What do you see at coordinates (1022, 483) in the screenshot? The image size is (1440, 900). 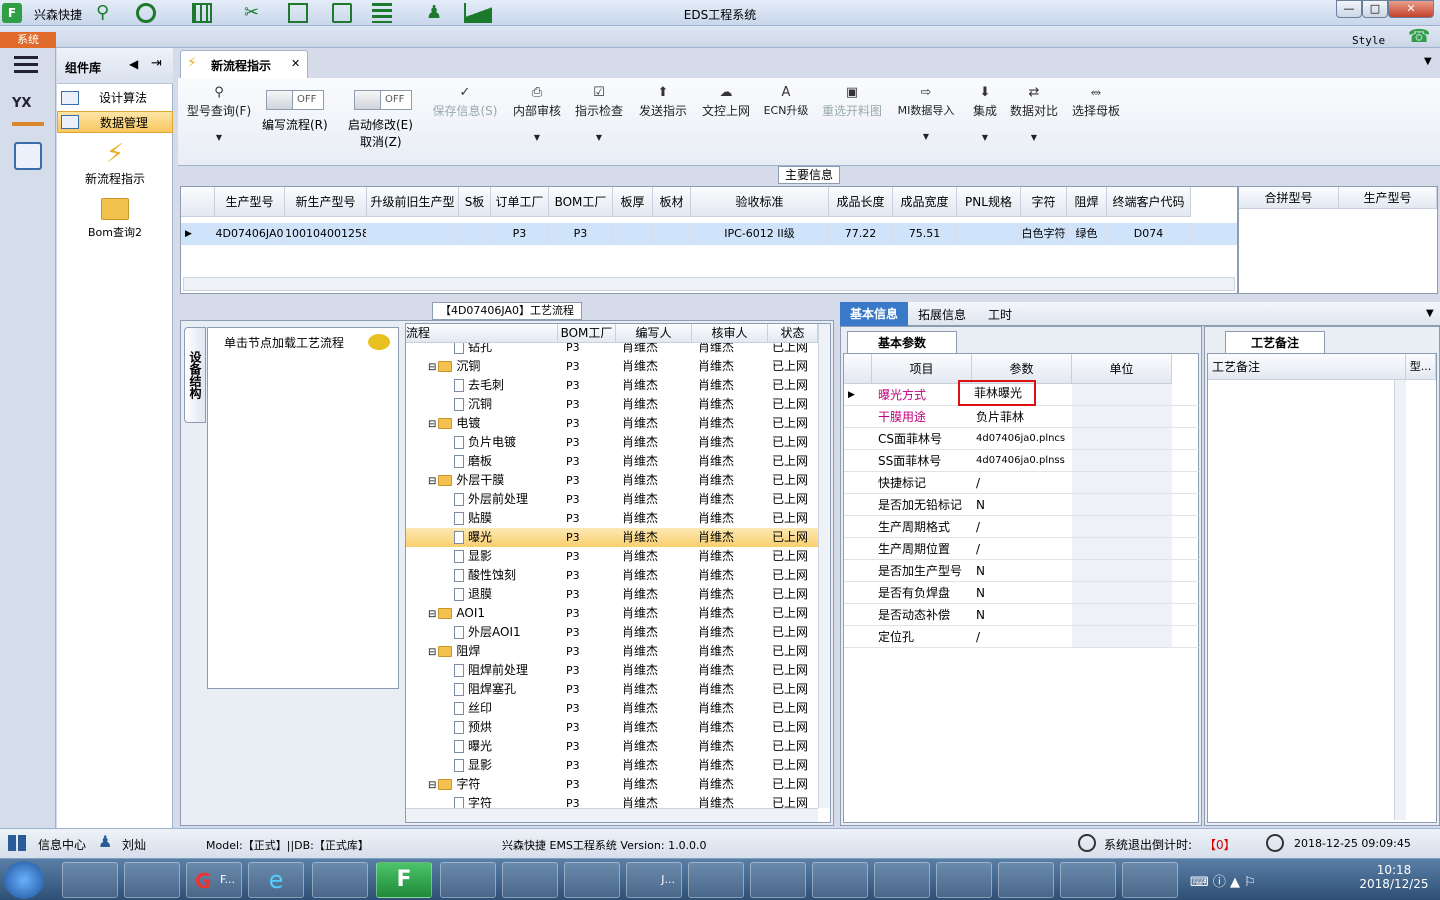 I see `param-row: 快捷标记 /` at bounding box center [1022, 483].